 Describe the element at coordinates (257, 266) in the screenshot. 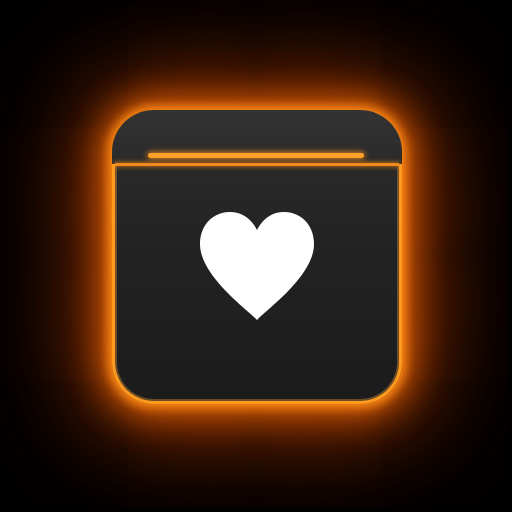

I see `heart-icon` at that location.